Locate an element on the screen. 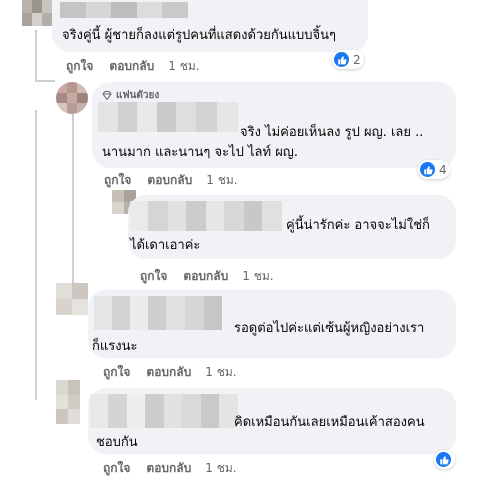 This screenshot has width=499, height=480. comment-text-line1: คิดเหมือนกันเลยเหมือนเค้าสองคน is located at coordinates (329, 422).